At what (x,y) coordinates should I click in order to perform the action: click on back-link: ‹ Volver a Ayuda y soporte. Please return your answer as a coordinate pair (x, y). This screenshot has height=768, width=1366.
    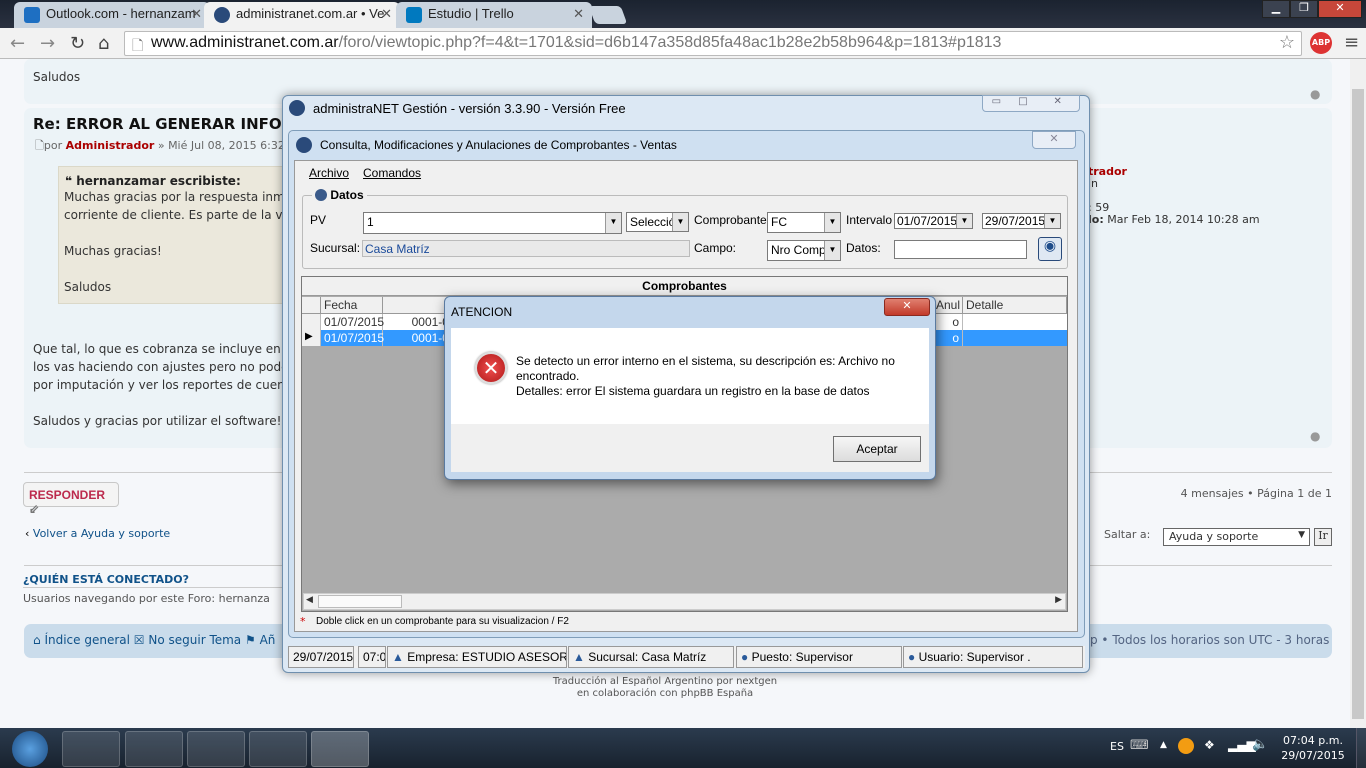
    Looking at the image, I should click on (97, 533).